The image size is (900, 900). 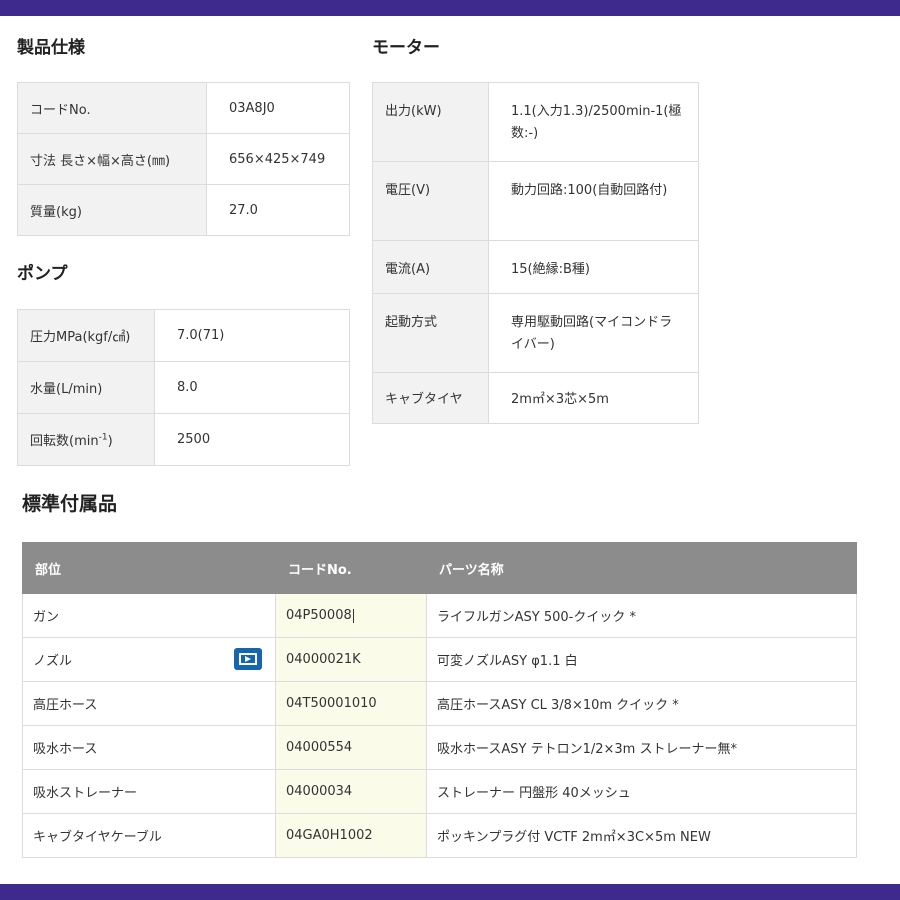 What do you see at coordinates (70, 504) in the screenshot?
I see `accessories-heading: 標準付属品` at bounding box center [70, 504].